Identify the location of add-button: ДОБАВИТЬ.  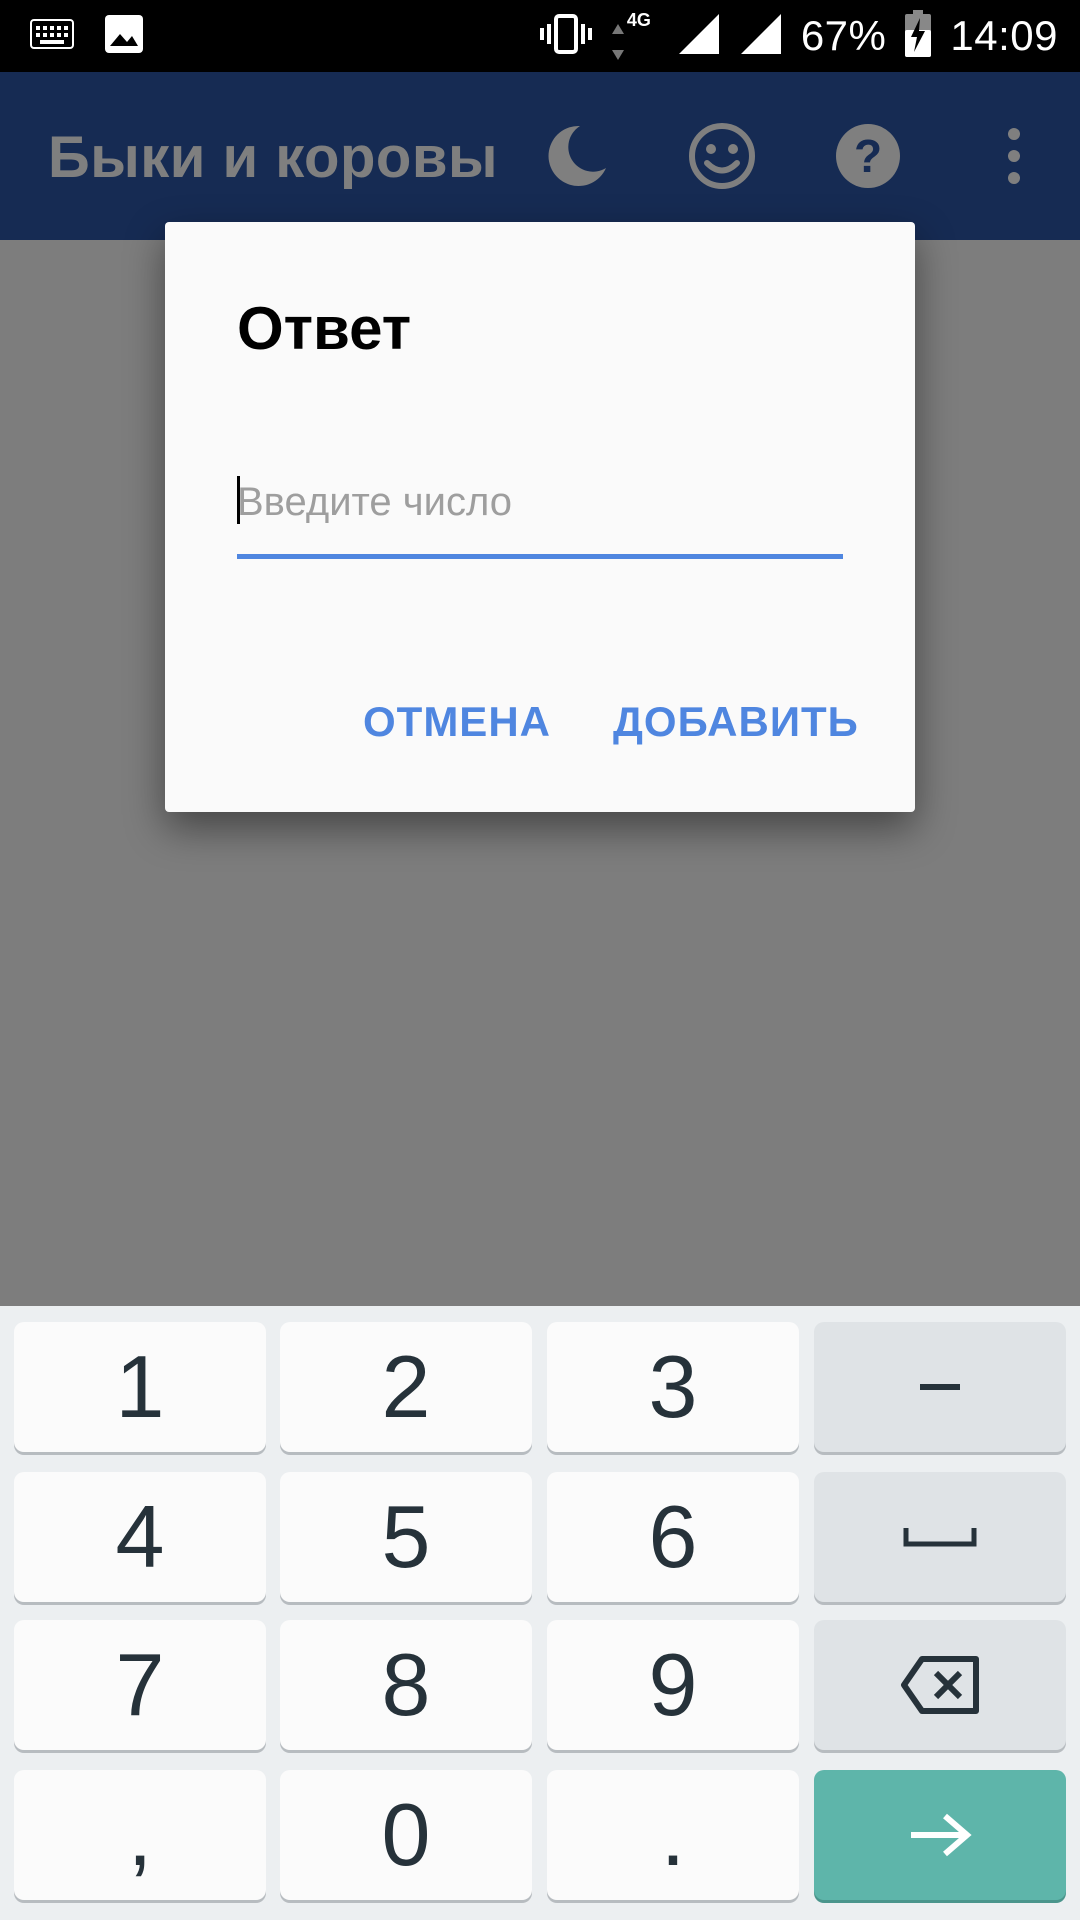
(736, 722).